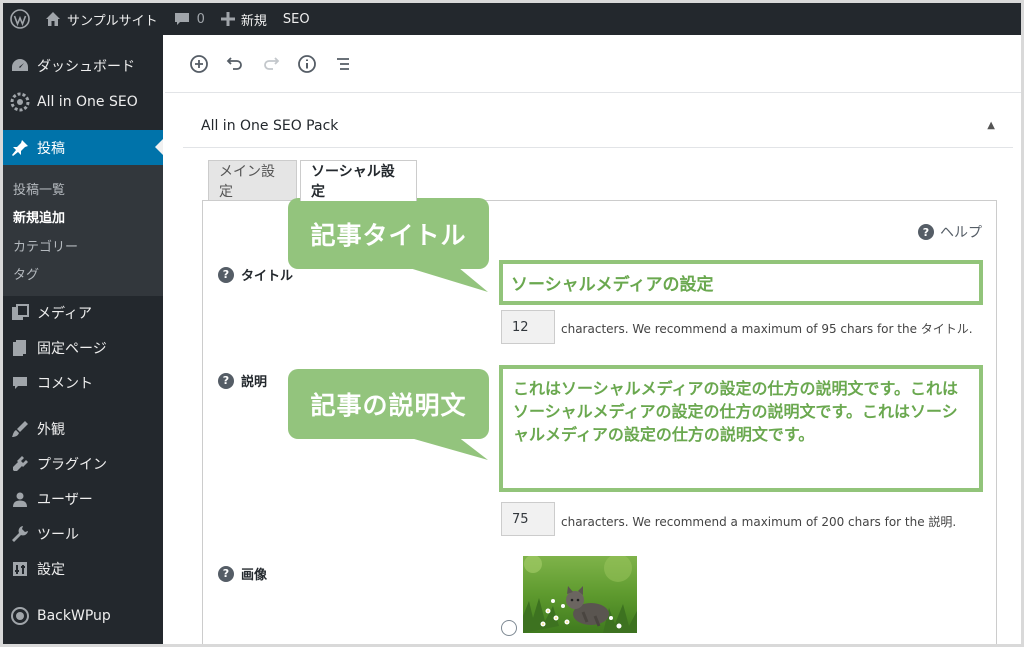 This screenshot has height=647, width=1024. What do you see at coordinates (83, 147) in the screenshot?
I see `sidebar-item-posts: 投稿` at bounding box center [83, 147].